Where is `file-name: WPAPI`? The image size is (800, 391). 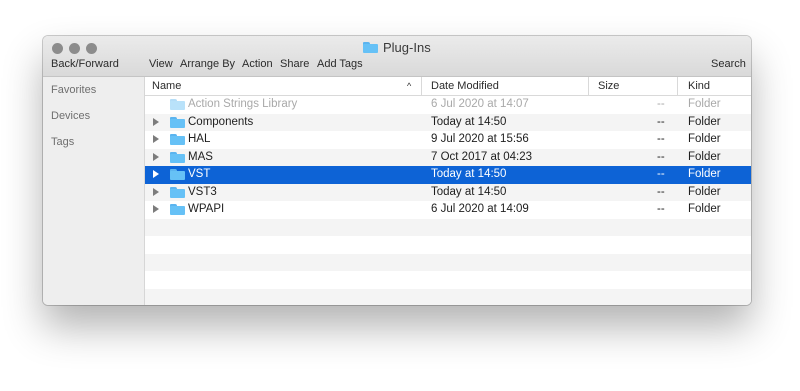
file-name: WPAPI is located at coordinates (206, 209).